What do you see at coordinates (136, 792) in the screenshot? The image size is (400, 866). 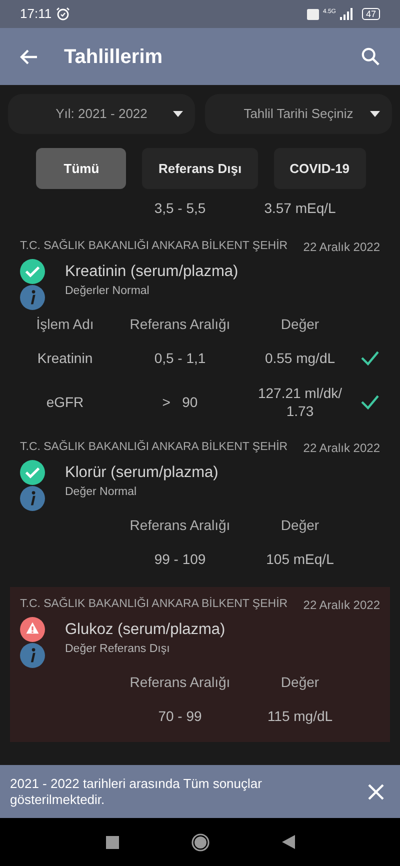 I see `snackbar-message: 2021 - 2022 tarihleri arasında Tüm sonuçlar gösterilmektedir.` at bounding box center [136, 792].